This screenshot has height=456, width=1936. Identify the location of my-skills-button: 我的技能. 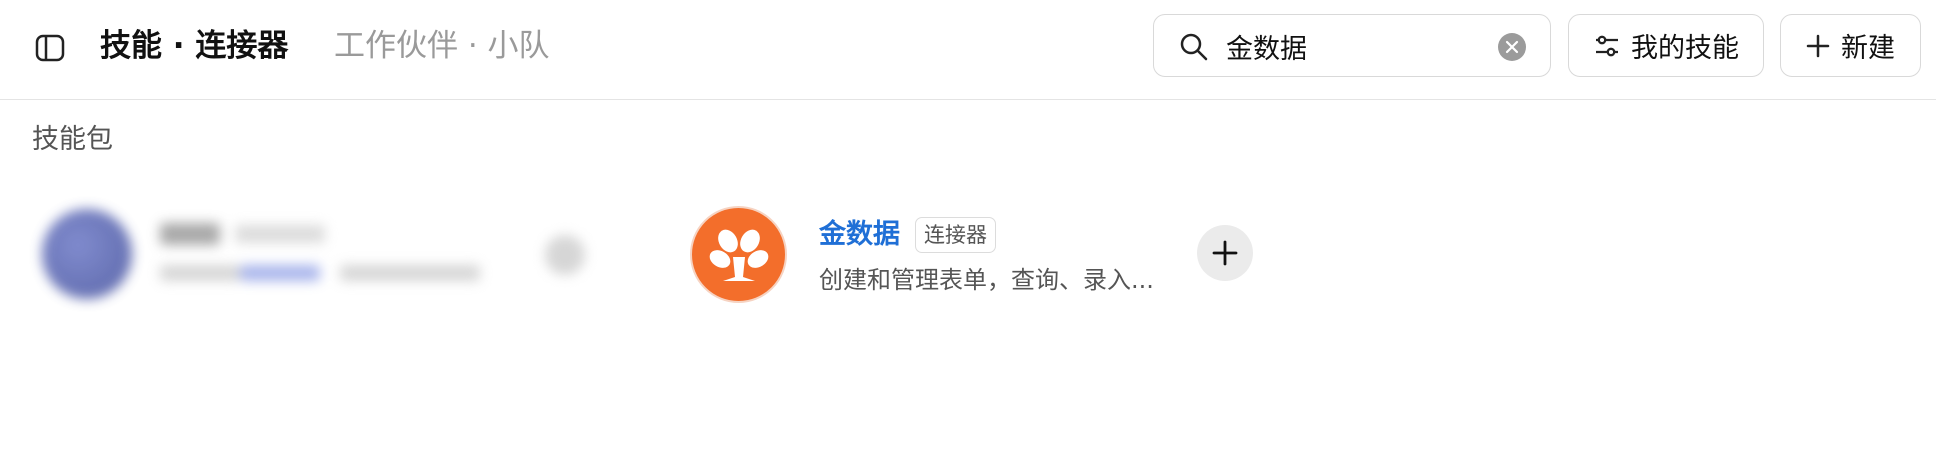
(1666, 45).